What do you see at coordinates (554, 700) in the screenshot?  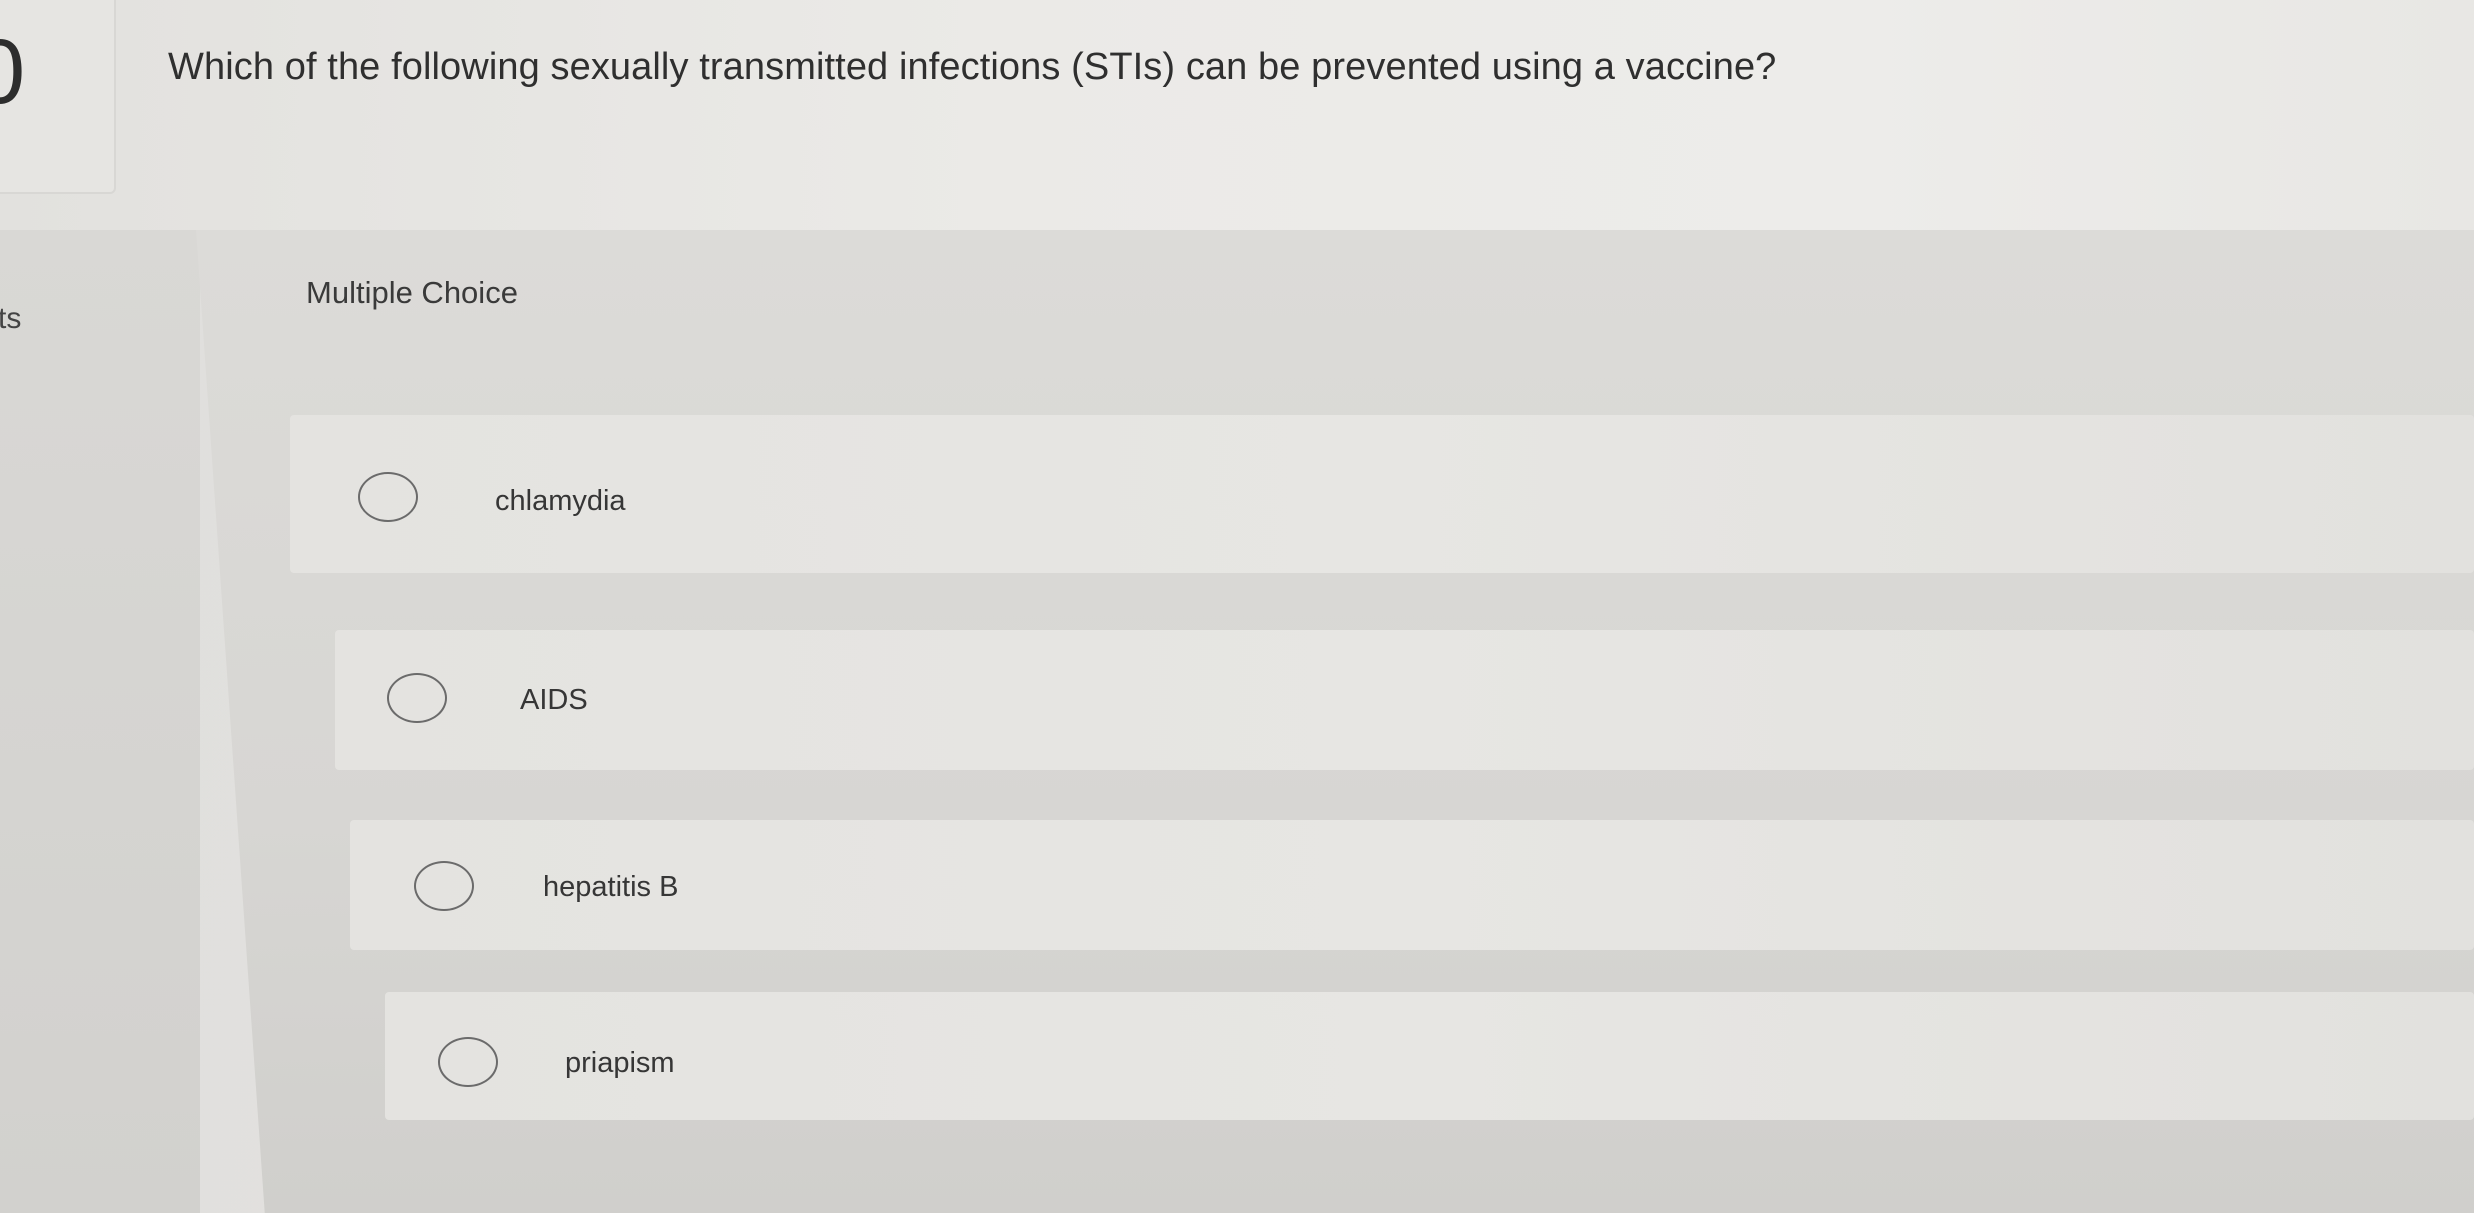 I see `answer-option-label: AIDS` at bounding box center [554, 700].